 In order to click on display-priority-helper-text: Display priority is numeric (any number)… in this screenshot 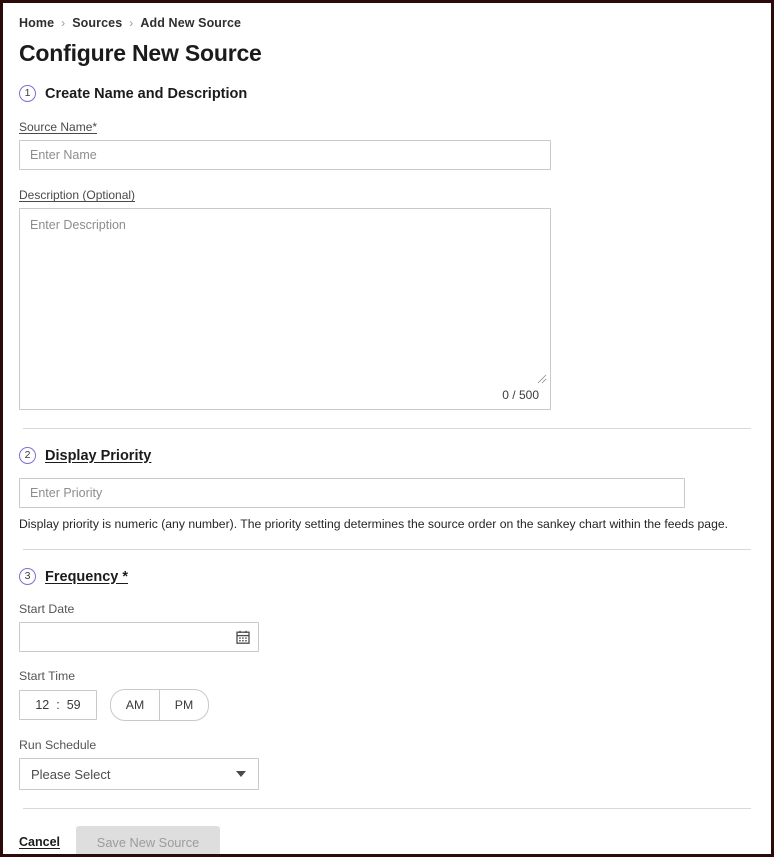, I will do `click(374, 524)`.